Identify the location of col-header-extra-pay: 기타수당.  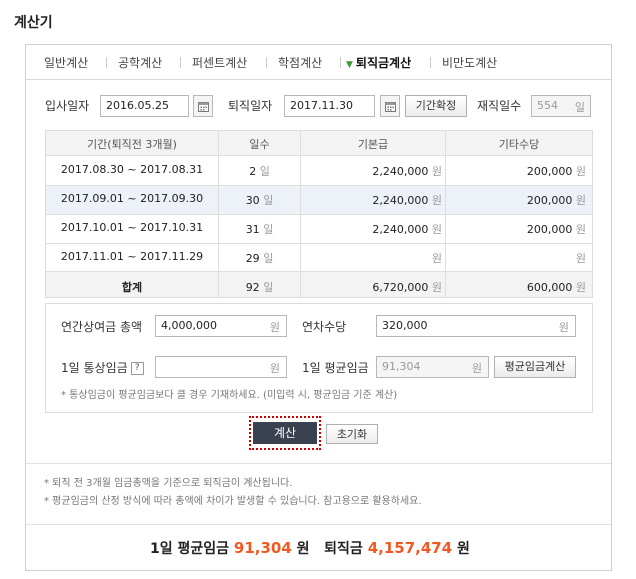
(519, 144).